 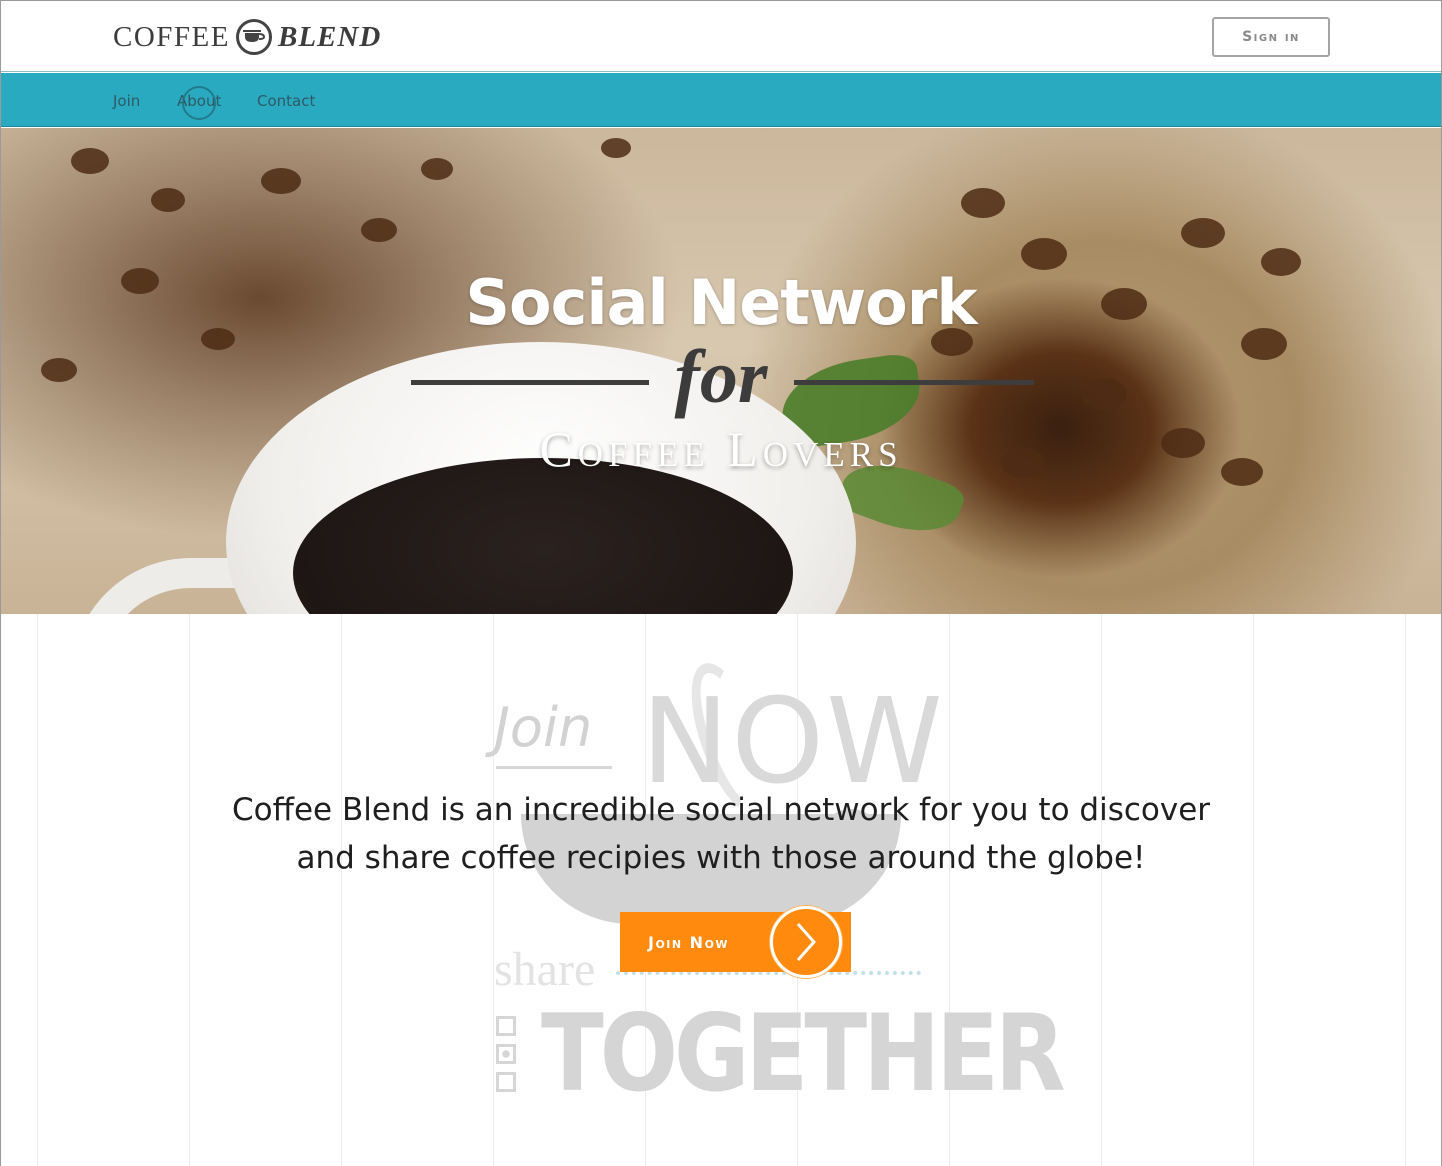 What do you see at coordinates (1271, 37) in the screenshot?
I see `sign-in-button: Sign in` at bounding box center [1271, 37].